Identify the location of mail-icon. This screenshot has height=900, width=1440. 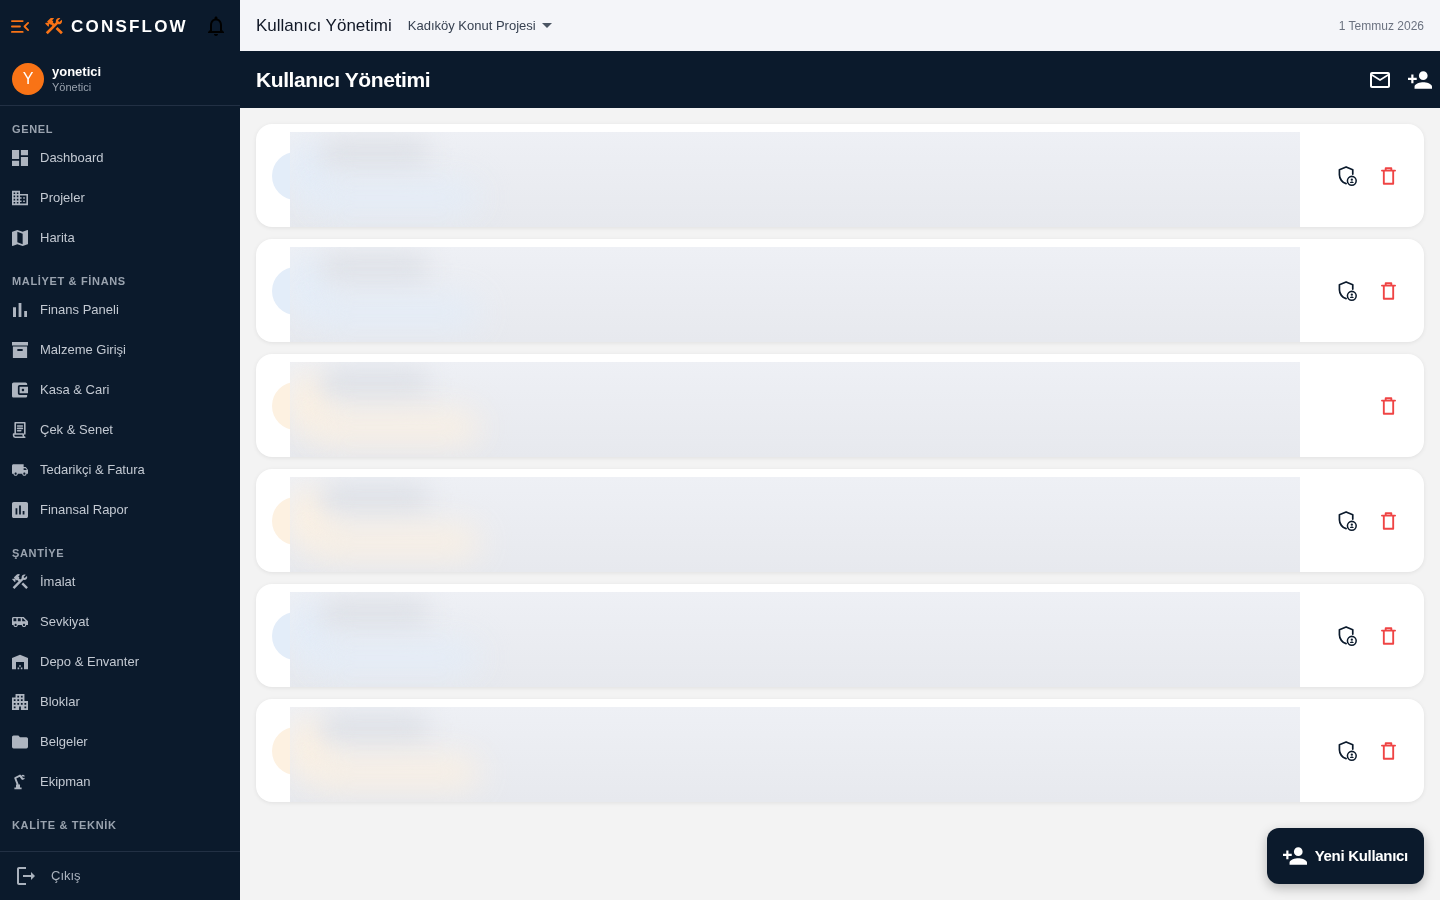
(1380, 79).